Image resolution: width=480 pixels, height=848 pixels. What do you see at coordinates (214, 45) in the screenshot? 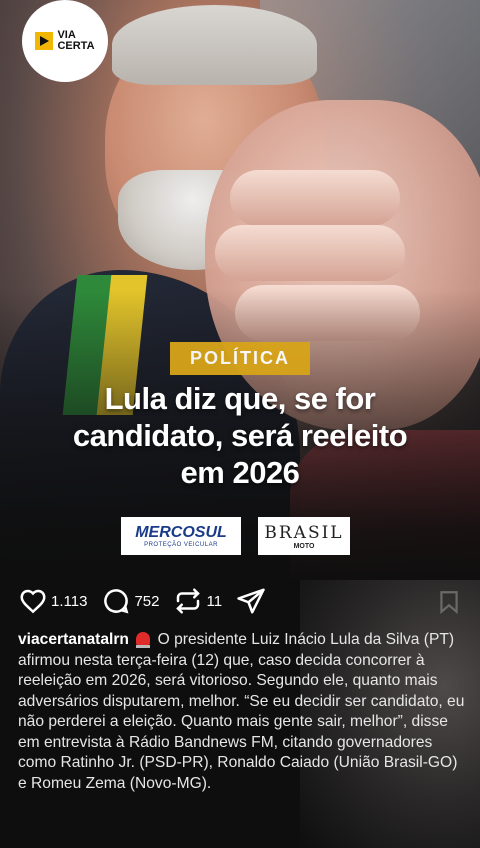
I see `photo-hair` at bounding box center [214, 45].